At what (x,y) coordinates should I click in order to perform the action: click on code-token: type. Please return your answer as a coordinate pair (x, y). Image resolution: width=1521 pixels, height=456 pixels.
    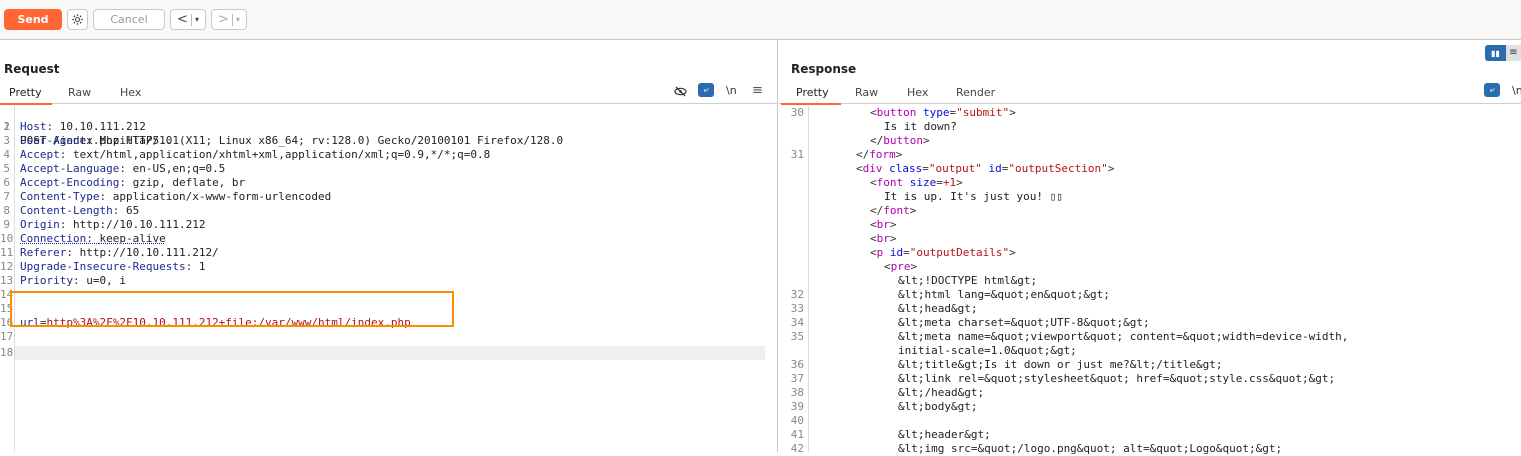
    Looking at the image, I should click on (933, 112).